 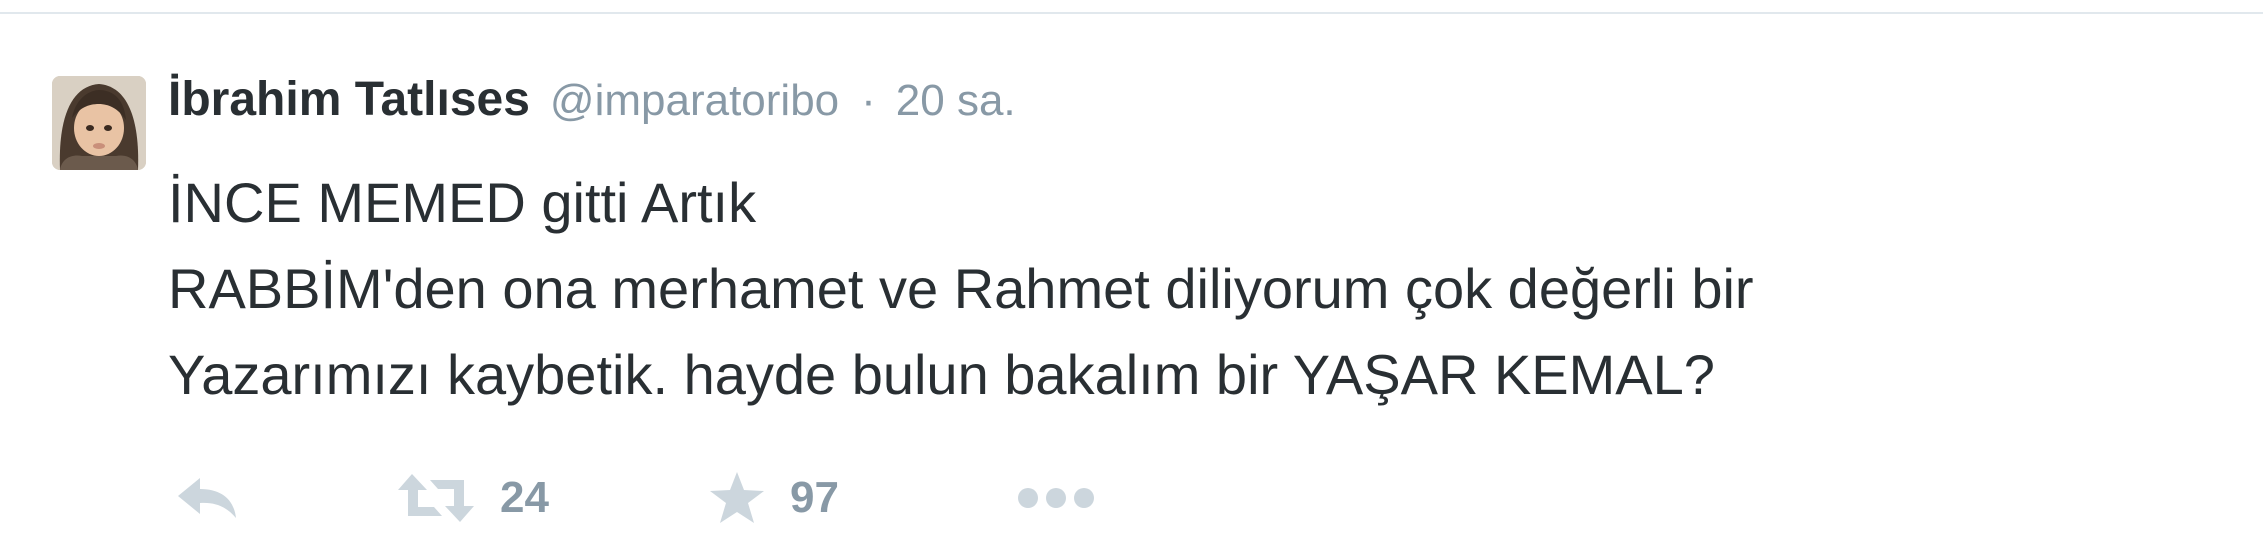 I want to click on retweet-button: 24, so click(x=472, y=498).